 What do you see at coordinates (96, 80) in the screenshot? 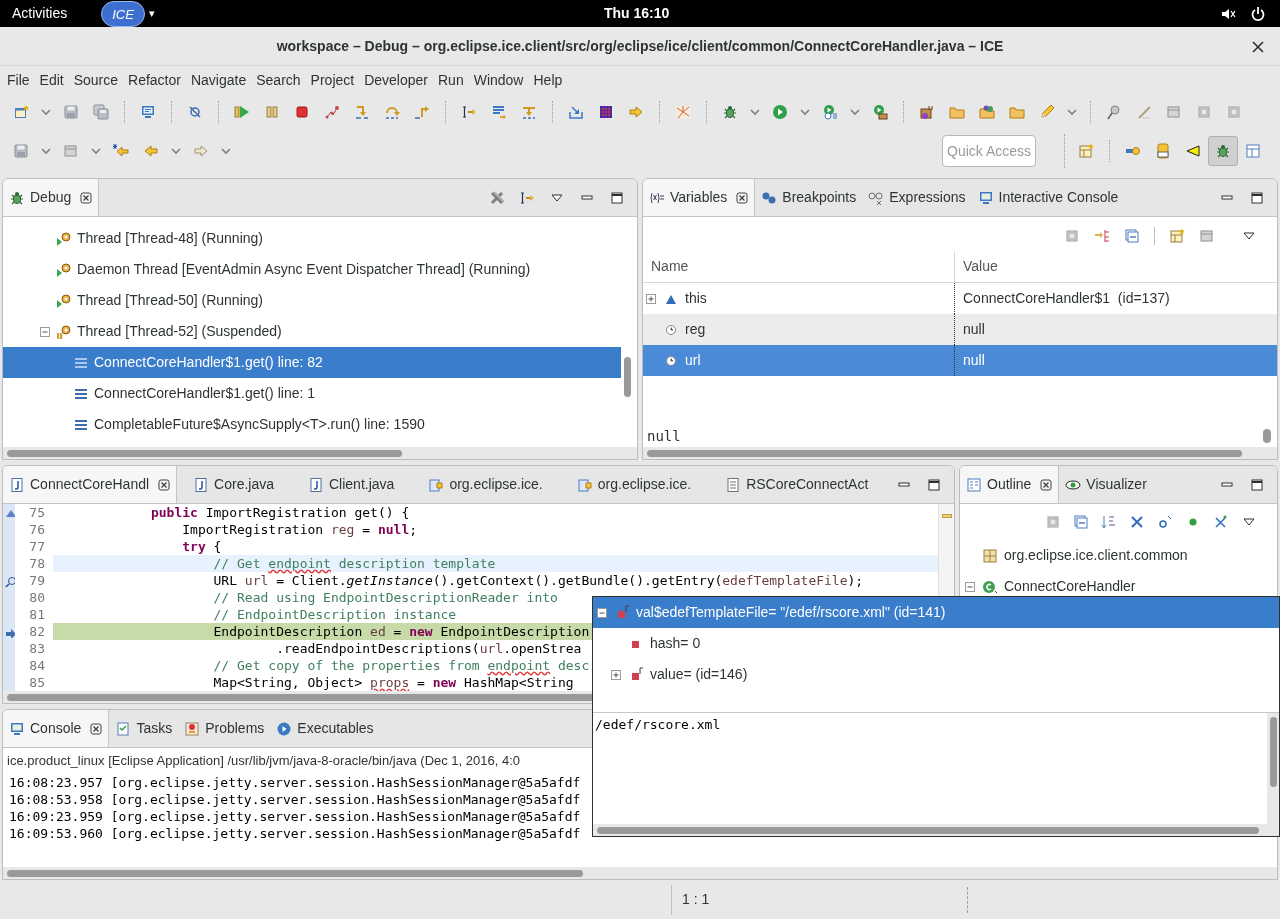
I see `menu-item: Source` at bounding box center [96, 80].